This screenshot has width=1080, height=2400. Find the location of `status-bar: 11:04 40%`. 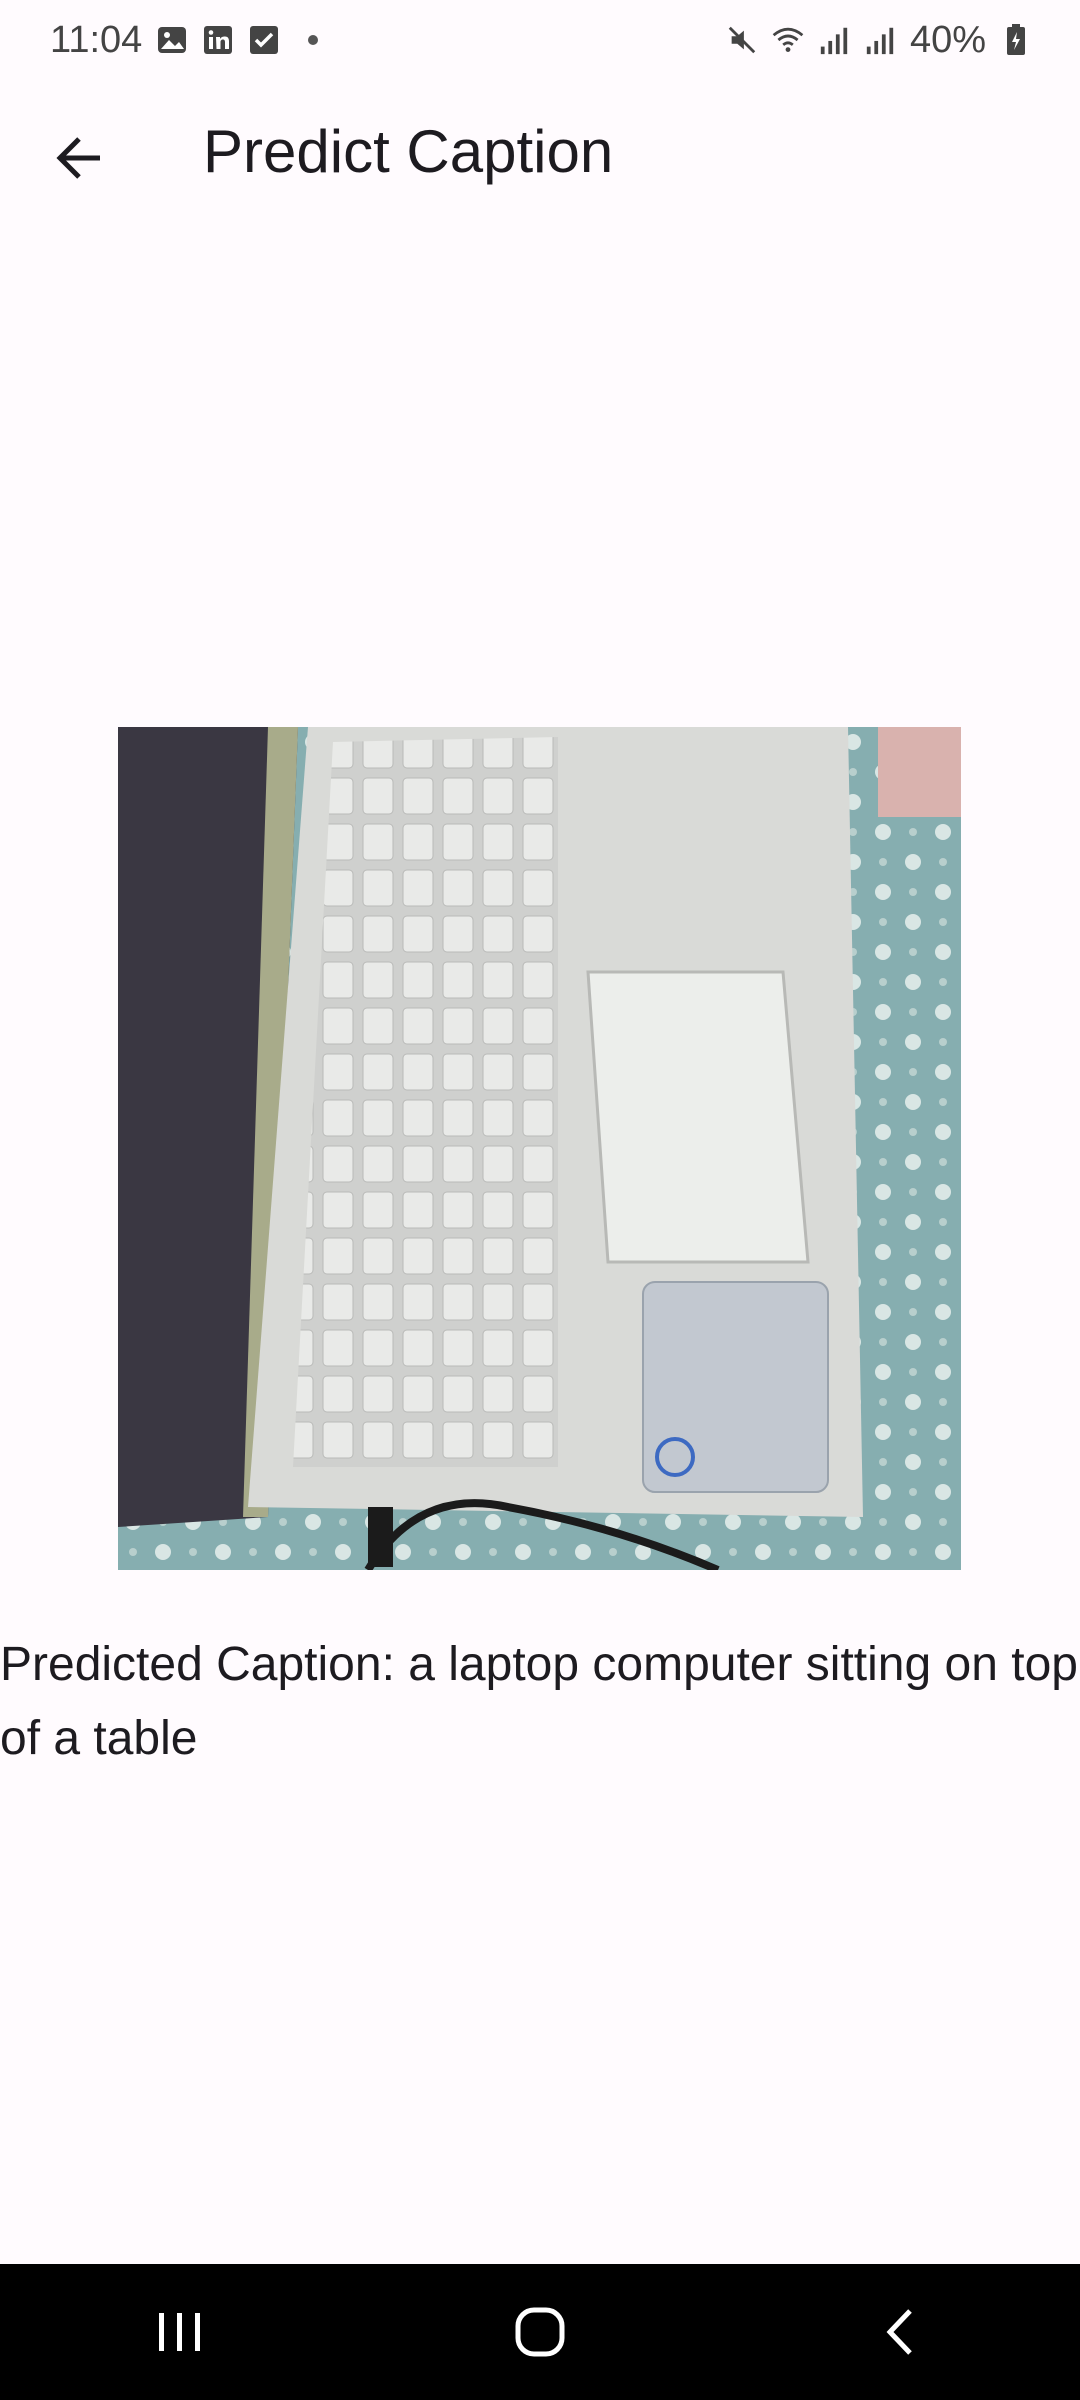

status-bar: 11:04 40% is located at coordinates (540, 40).